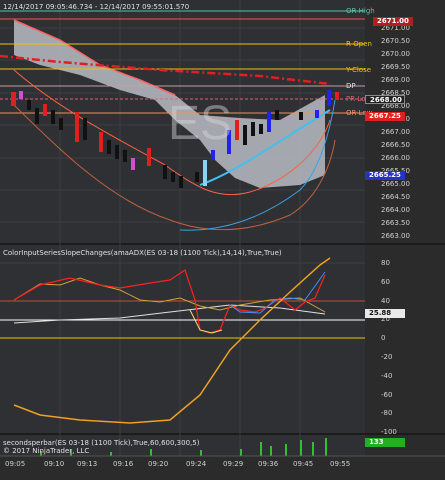 This screenshot has height=480, width=445. Describe the element at coordinates (200, 123) in the screenshot. I see `watermark: ES` at that location.